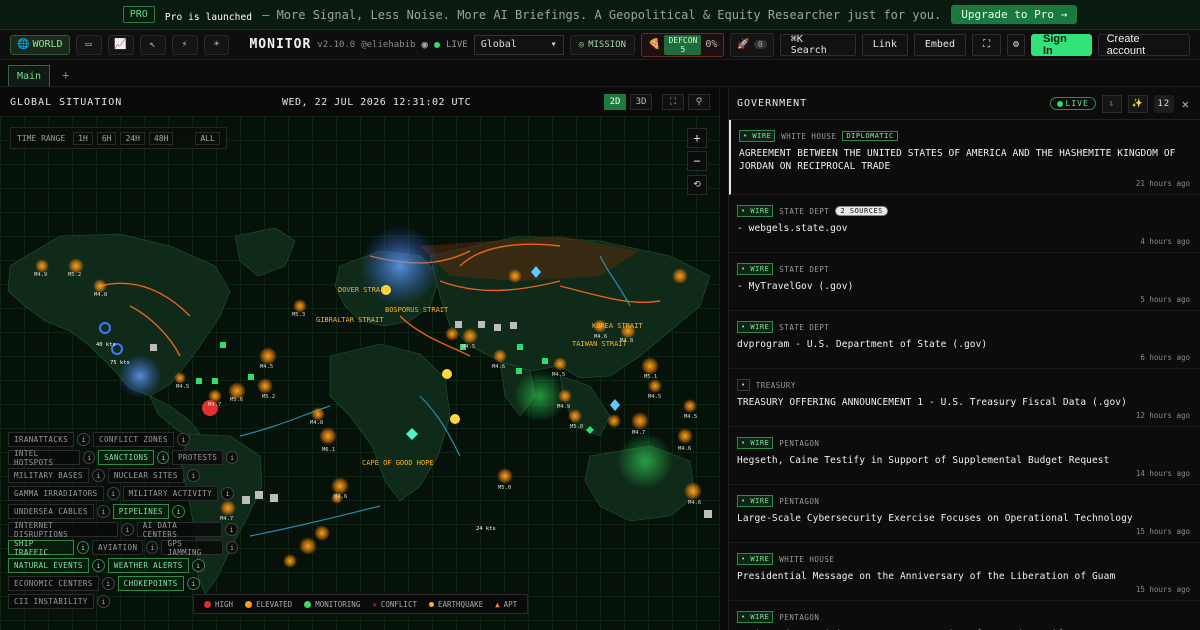 This screenshot has height=630, width=1200. Describe the element at coordinates (336, 44) in the screenshot. I see `version-label: v2.10.0` at that location.